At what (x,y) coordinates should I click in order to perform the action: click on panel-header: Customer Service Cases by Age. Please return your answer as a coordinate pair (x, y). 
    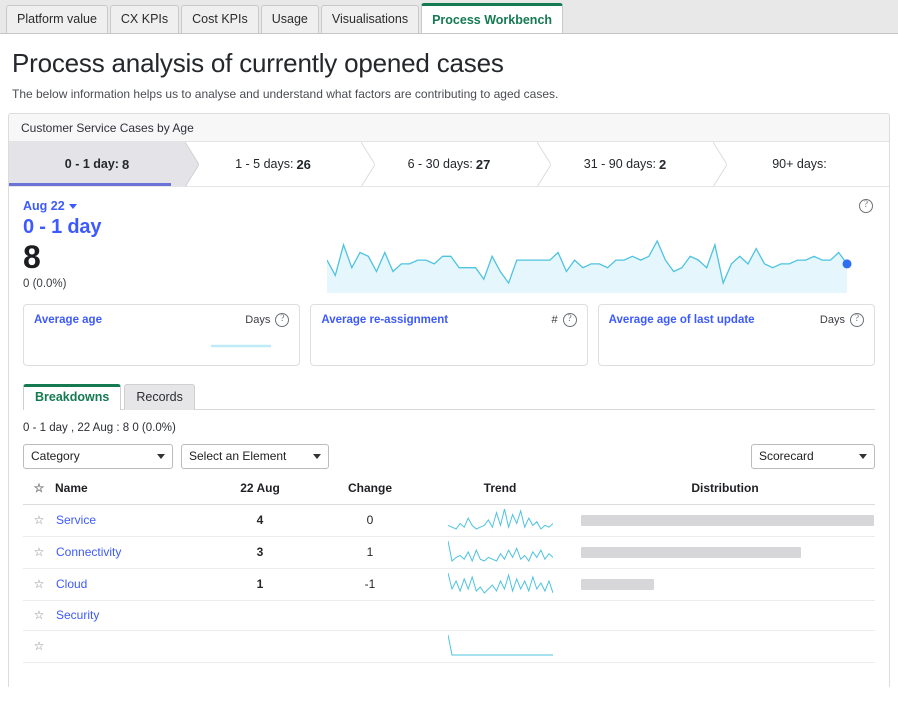
    Looking at the image, I should click on (449, 128).